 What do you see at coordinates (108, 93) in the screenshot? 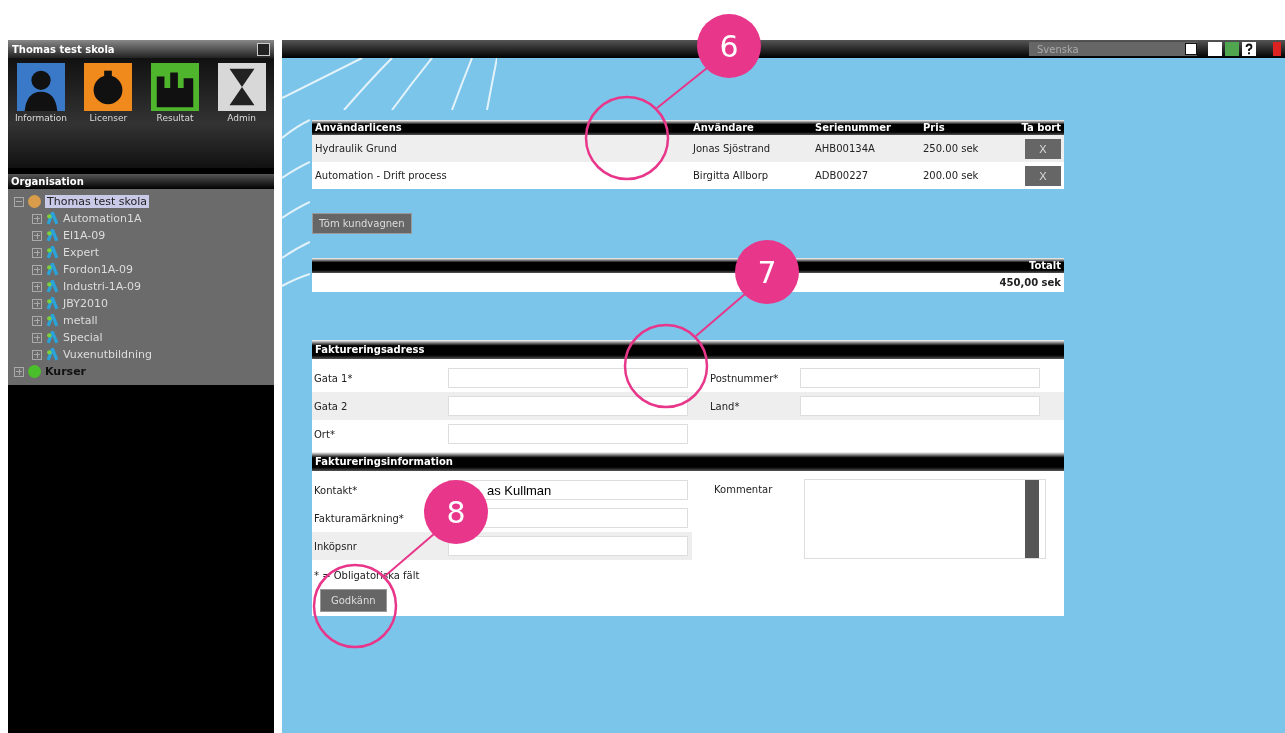
I see `module-button: Licenser` at bounding box center [108, 93].